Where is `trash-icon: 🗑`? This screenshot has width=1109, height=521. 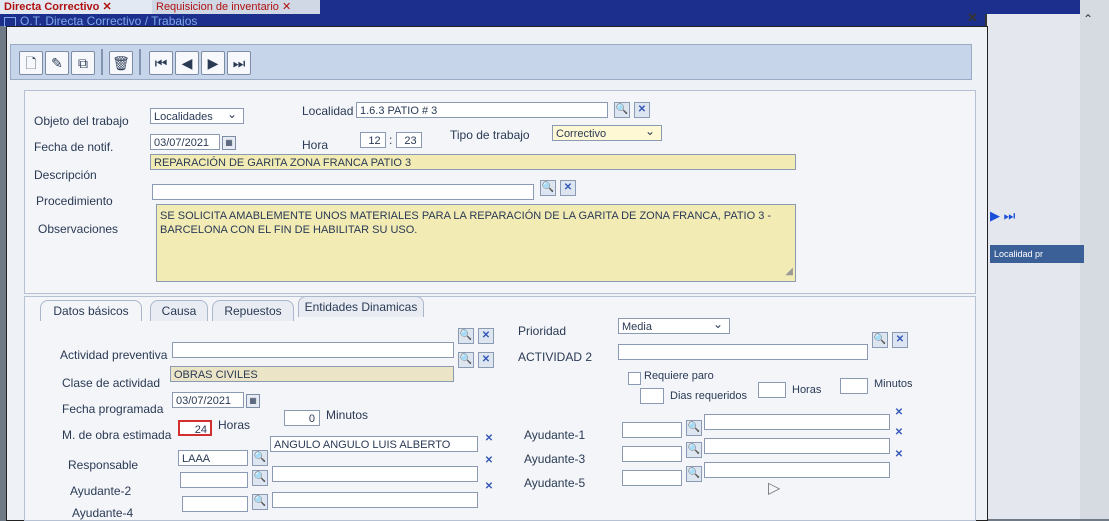 trash-icon: 🗑 is located at coordinates (121, 63).